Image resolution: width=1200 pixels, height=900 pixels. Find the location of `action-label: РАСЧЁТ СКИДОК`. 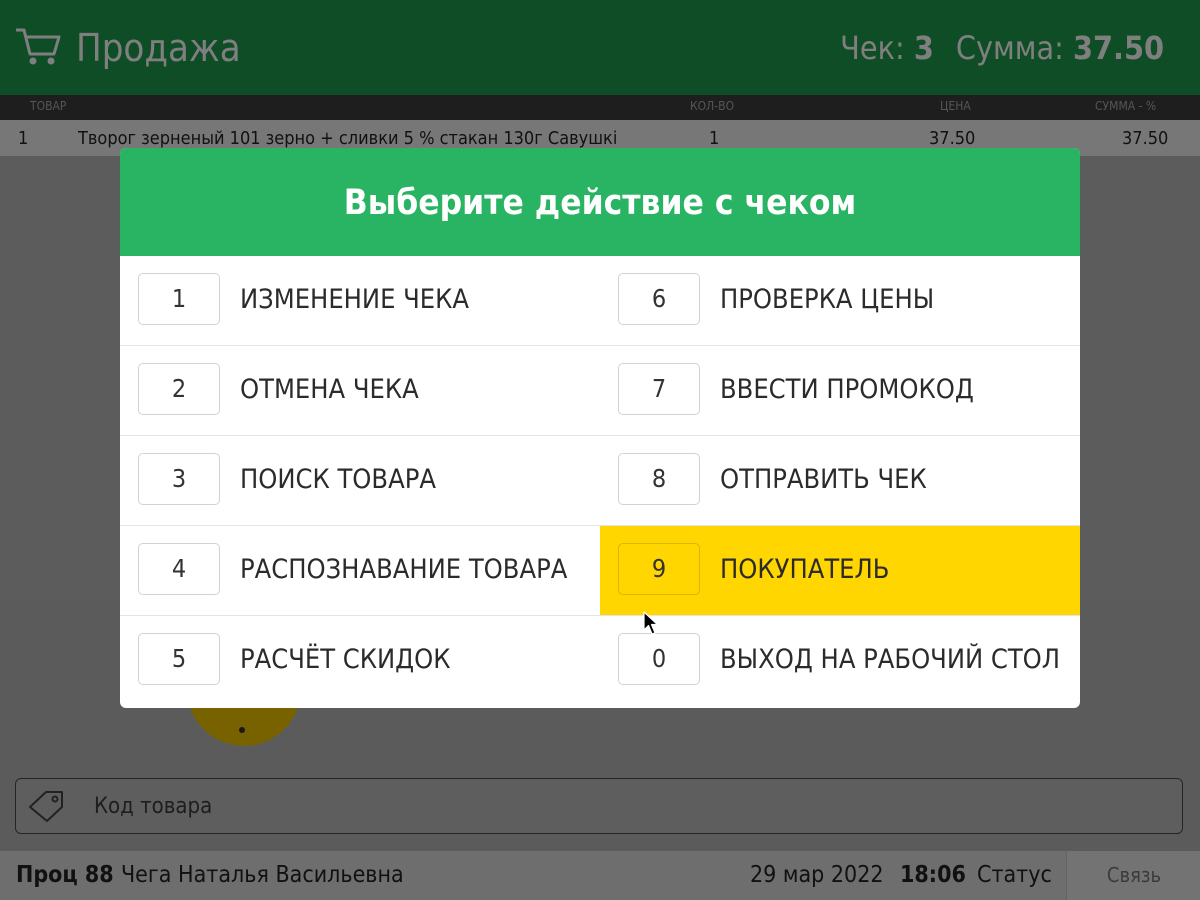

action-label: РАСЧЁТ СКИДОК is located at coordinates (345, 659).